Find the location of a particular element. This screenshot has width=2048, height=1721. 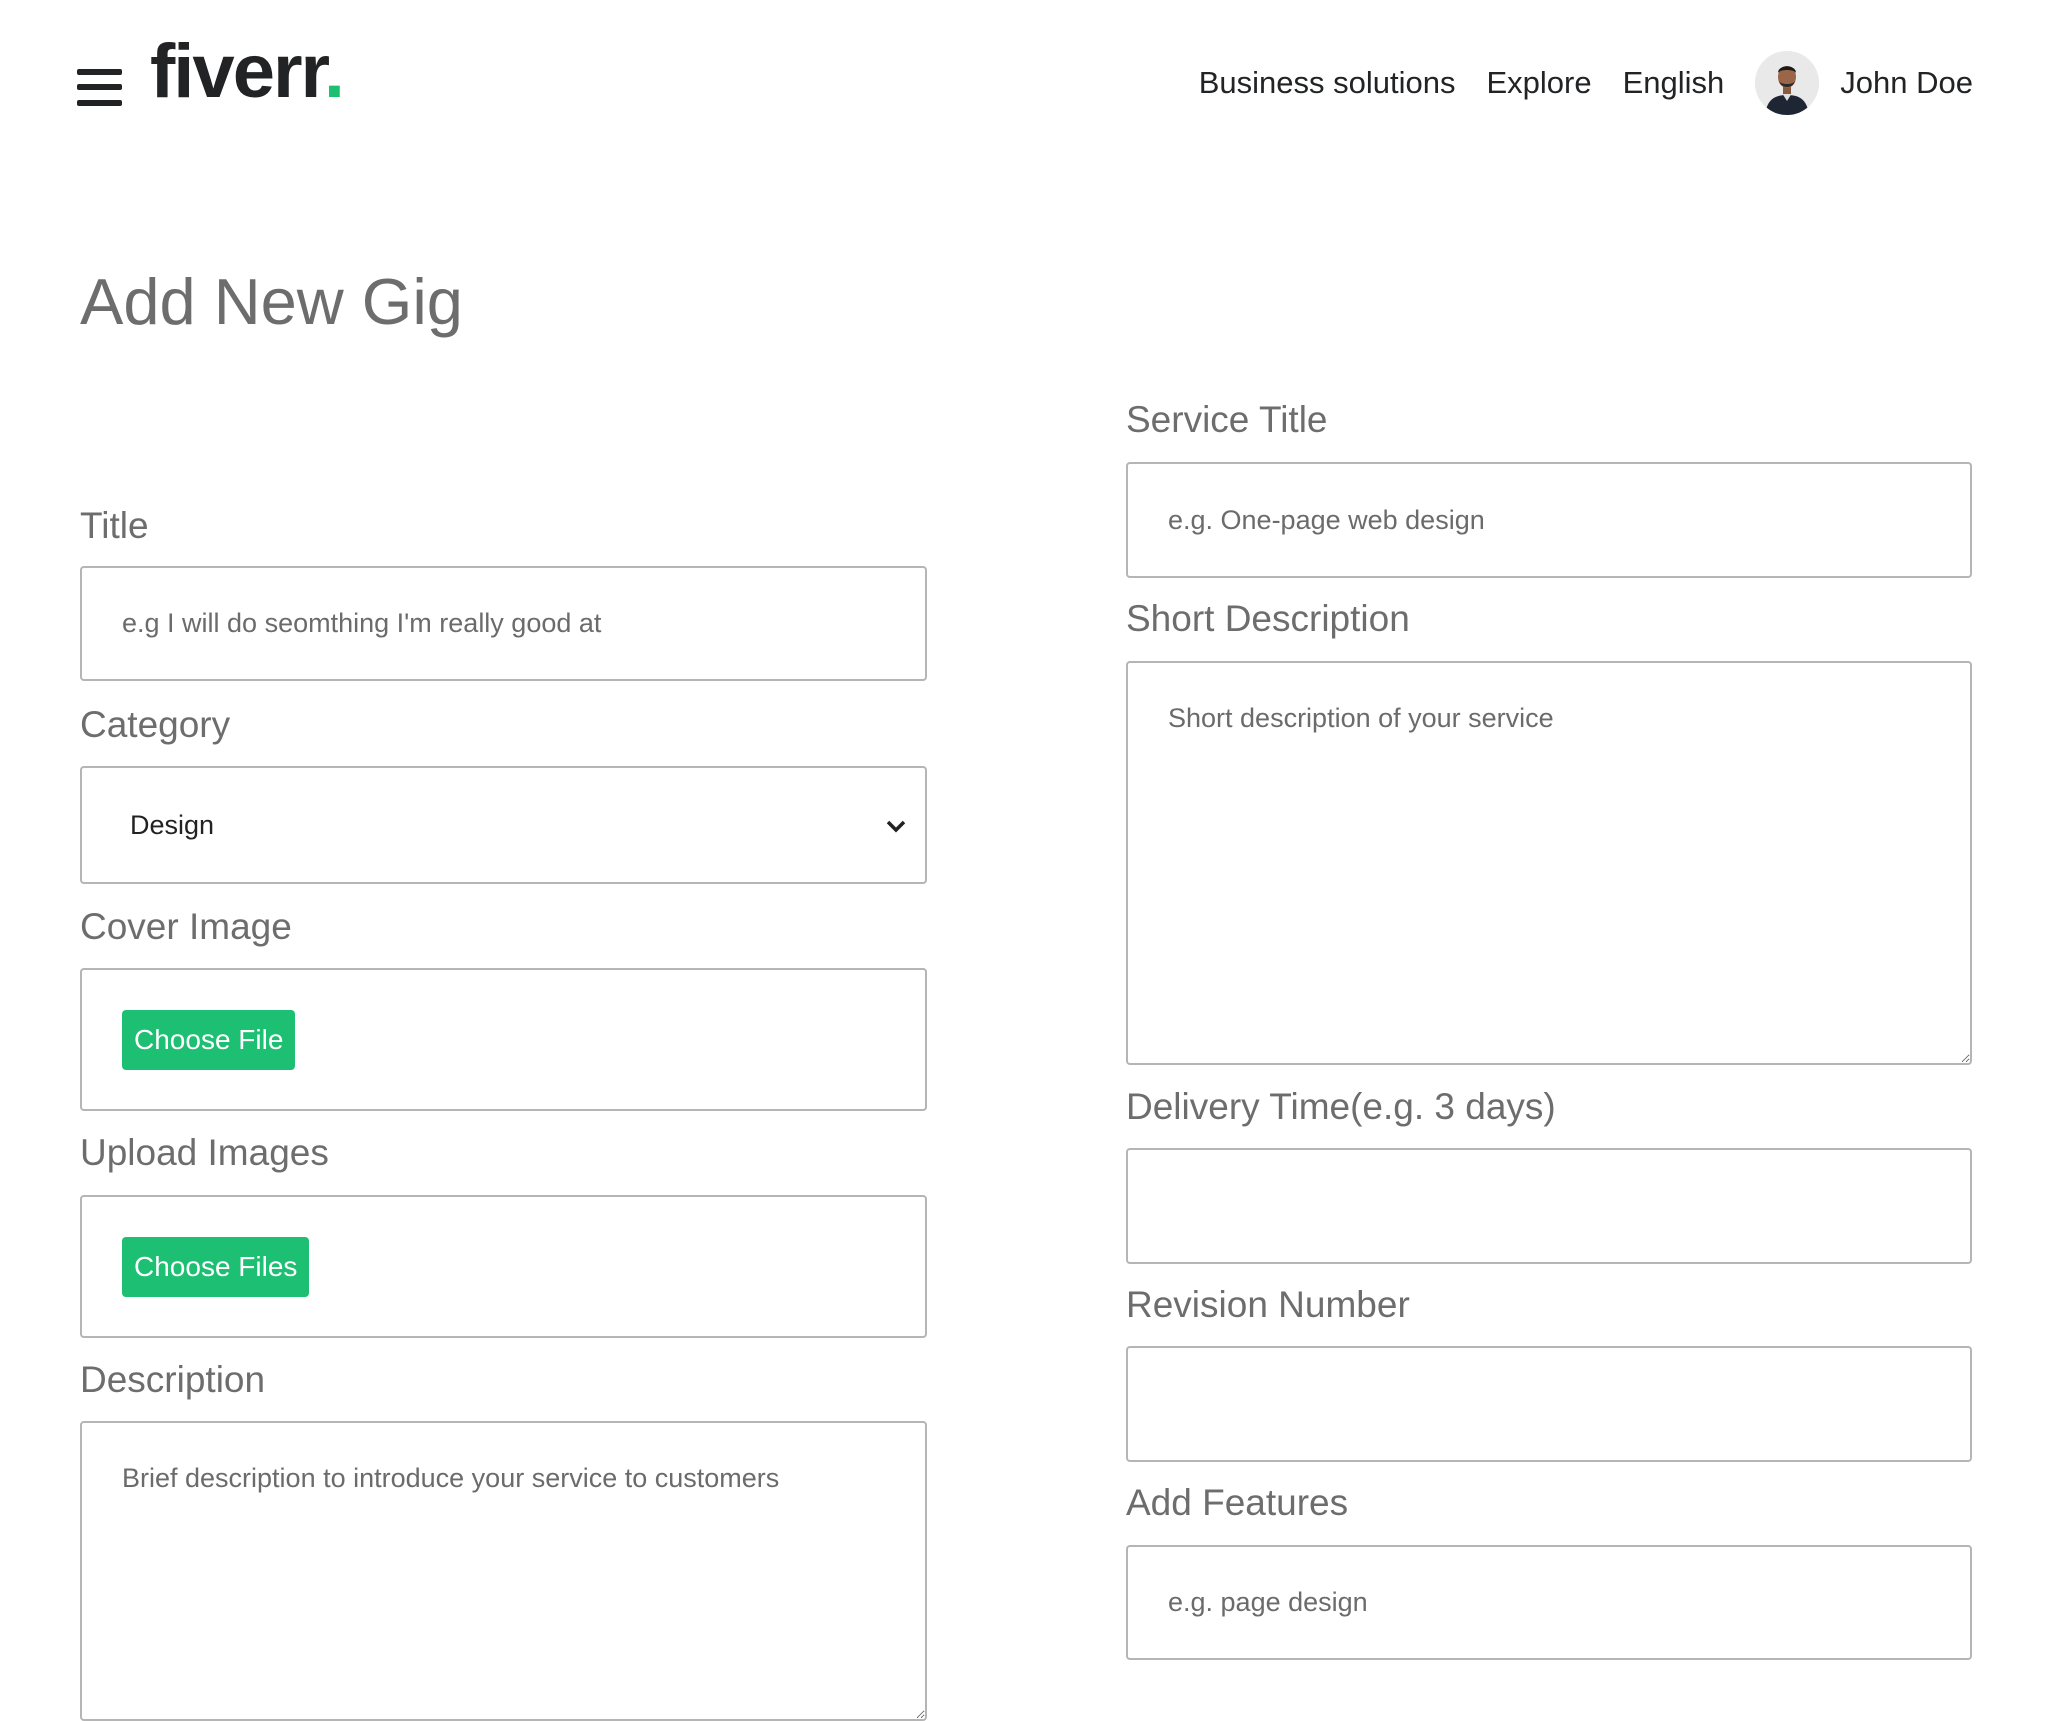

revision-number-label: Revision Number is located at coordinates (1268, 1304).